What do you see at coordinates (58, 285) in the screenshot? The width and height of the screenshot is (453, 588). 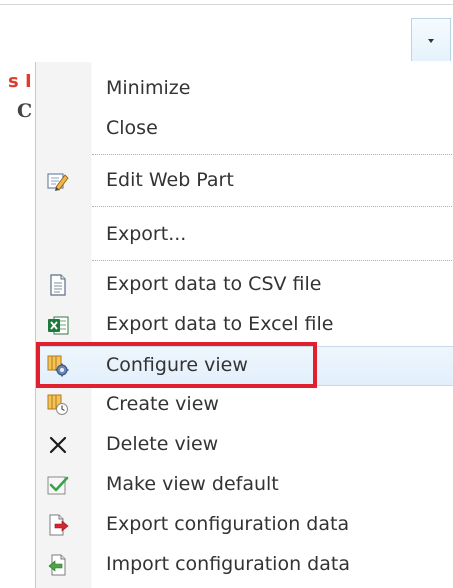 I see `csv-document-icon` at bounding box center [58, 285].